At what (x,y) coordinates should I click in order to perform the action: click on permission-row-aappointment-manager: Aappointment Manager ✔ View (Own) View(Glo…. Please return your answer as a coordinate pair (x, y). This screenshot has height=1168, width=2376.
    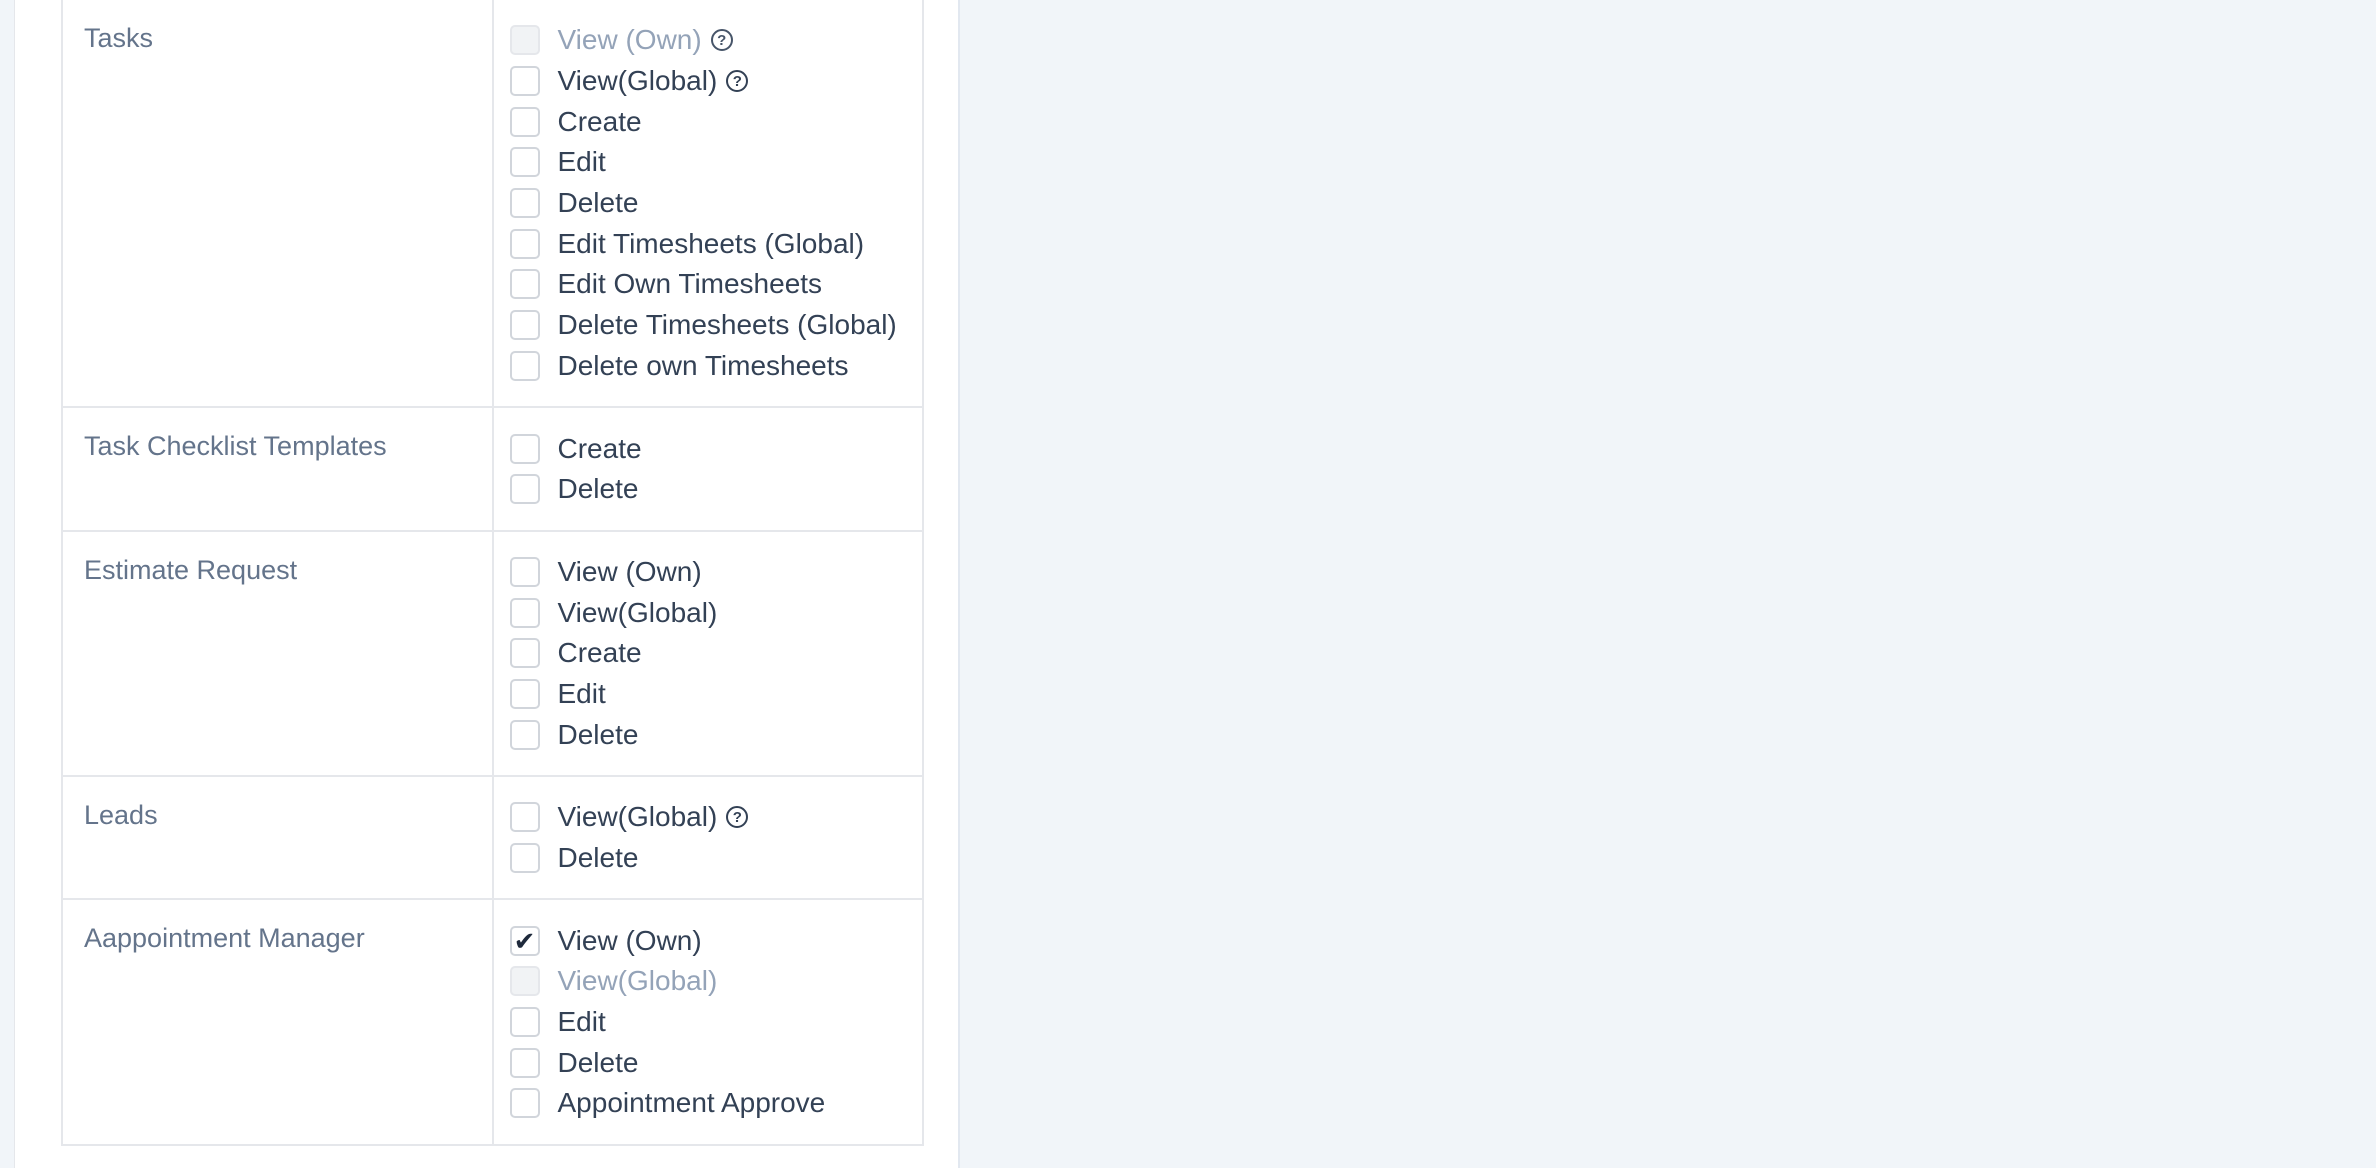
    Looking at the image, I should click on (492, 1022).